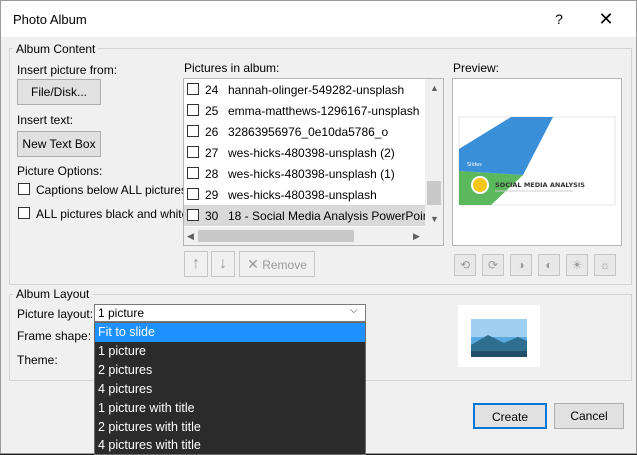  Describe the element at coordinates (336, 216) in the screenshot. I see `picture-name: 18 - Social Media Analysis PowerPoint Te` at that location.